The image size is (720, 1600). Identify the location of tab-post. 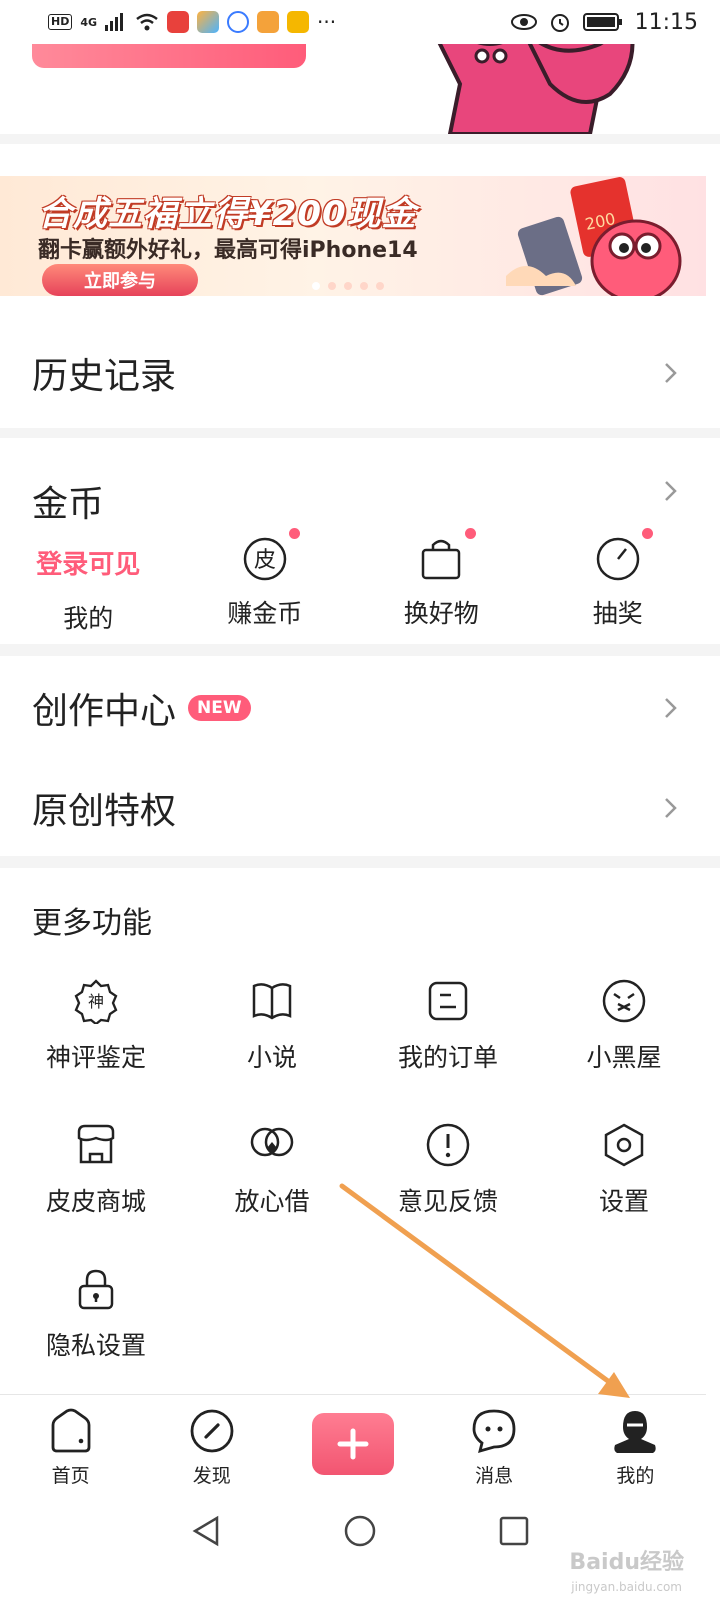
(352, 1443).